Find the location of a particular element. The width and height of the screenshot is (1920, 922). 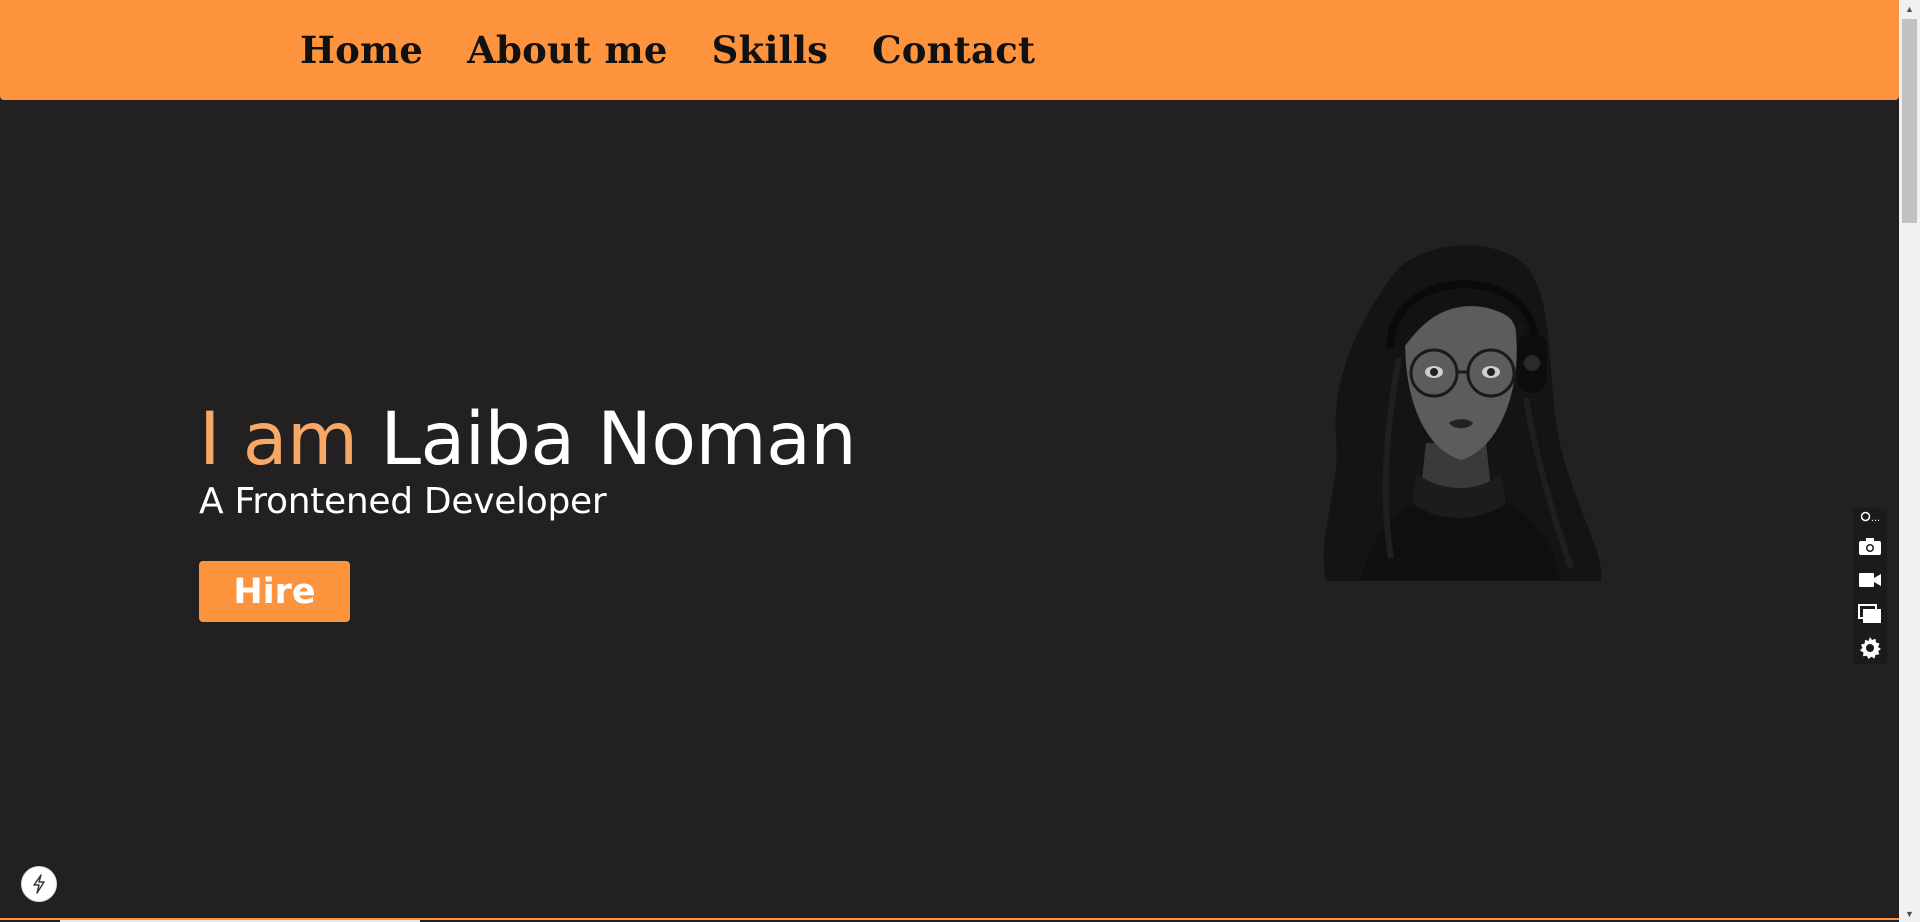

hero-subtitle: A Frontened Developer is located at coordinates (403, 501).